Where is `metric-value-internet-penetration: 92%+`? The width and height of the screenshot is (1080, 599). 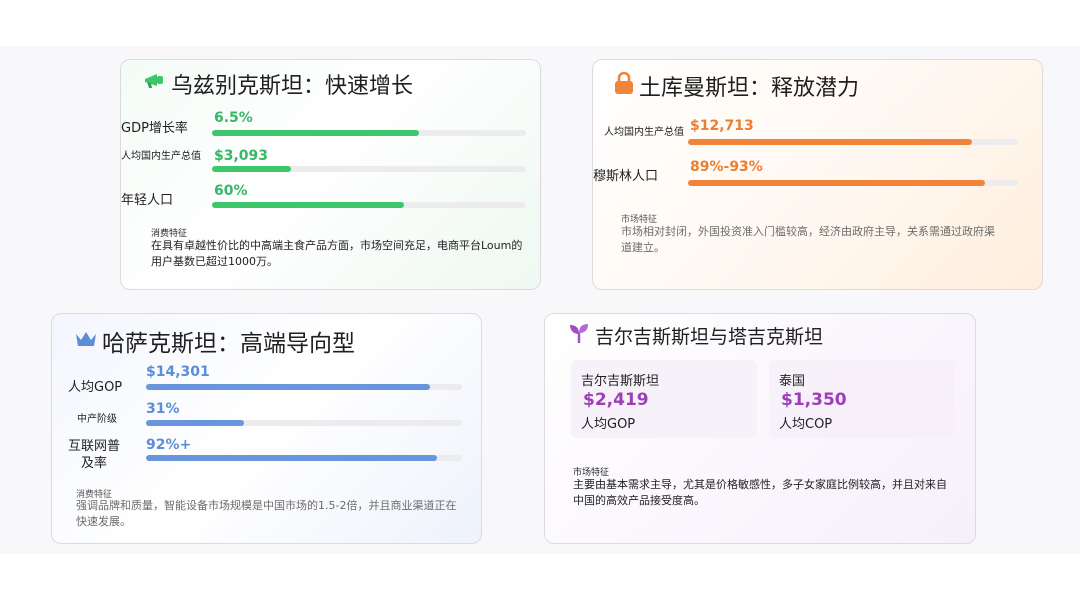 metric-value-internet-penetration: 92%+ is located at coordinates (169, 445).